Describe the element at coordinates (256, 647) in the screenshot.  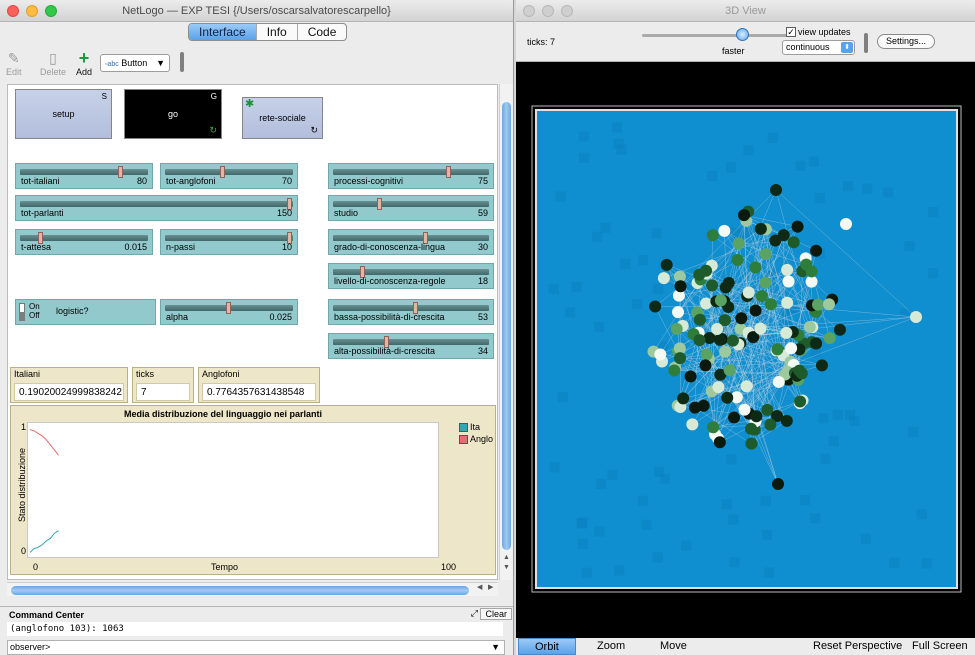
I see `command-input: observer> ▼` at that location.